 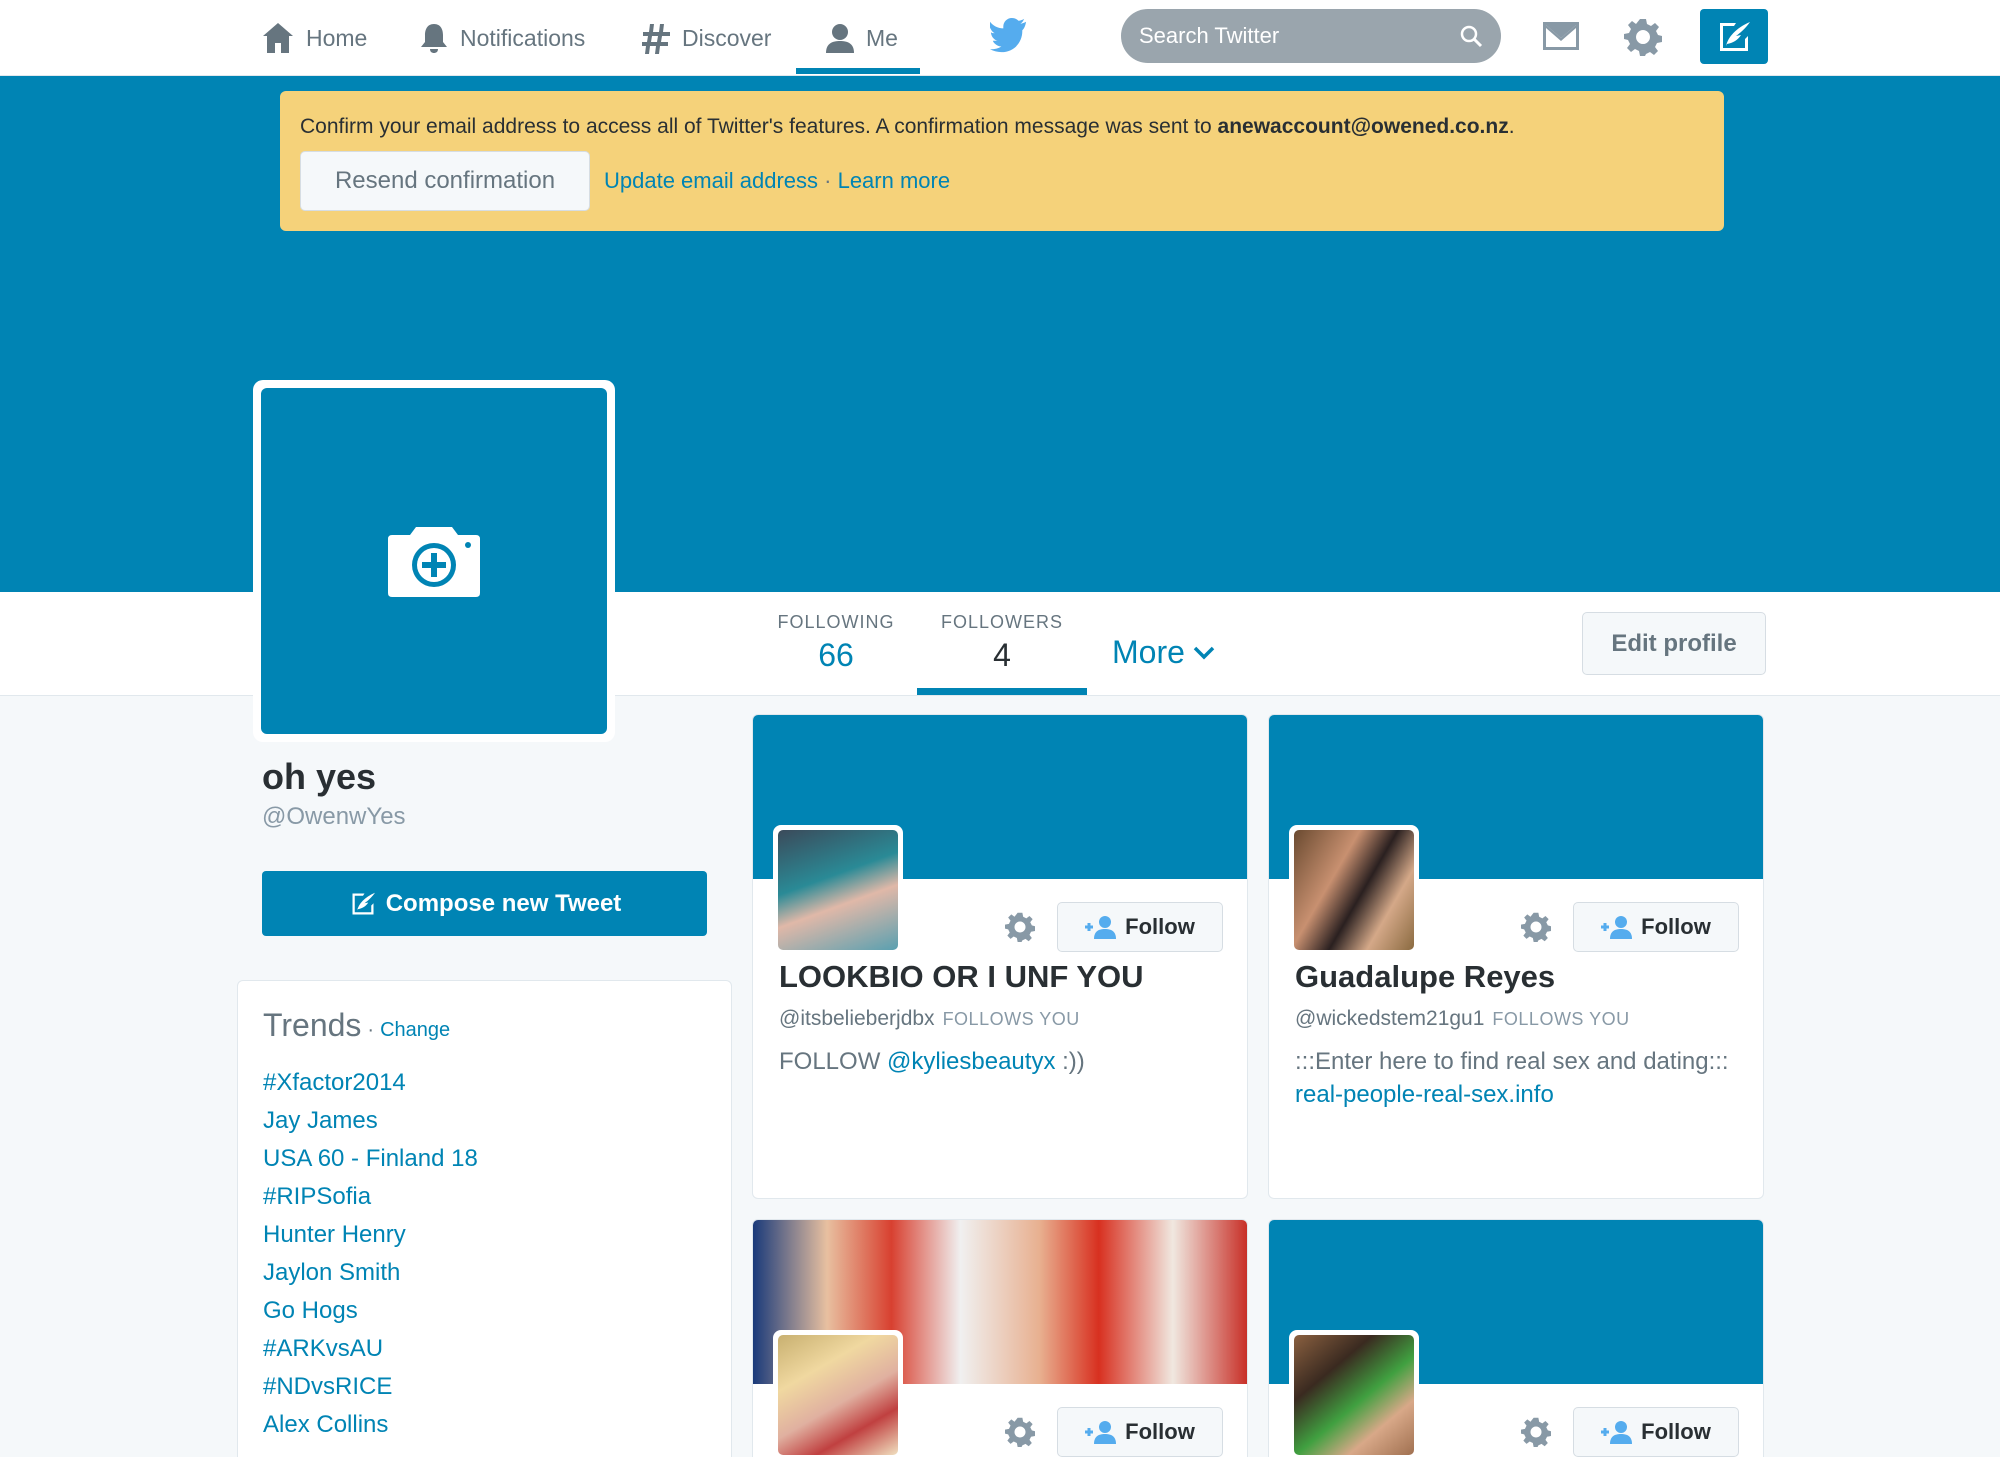 What do you see at coordinates (894, 180) in the screenshot?
I see `learn-more-link: Learn more` at bounding box center [894, 180].